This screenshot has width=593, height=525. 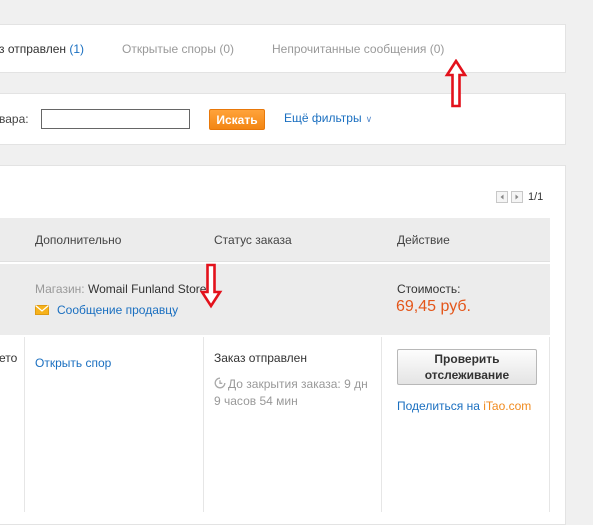 I want to click on table-header: Дополнительно Статус заказа Действие, so click(x=275, y=240).